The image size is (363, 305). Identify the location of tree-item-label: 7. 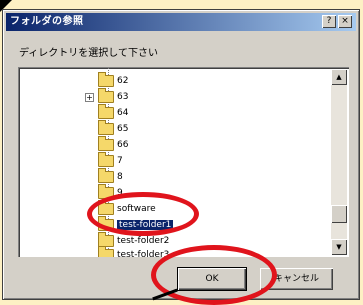
(120, 161).